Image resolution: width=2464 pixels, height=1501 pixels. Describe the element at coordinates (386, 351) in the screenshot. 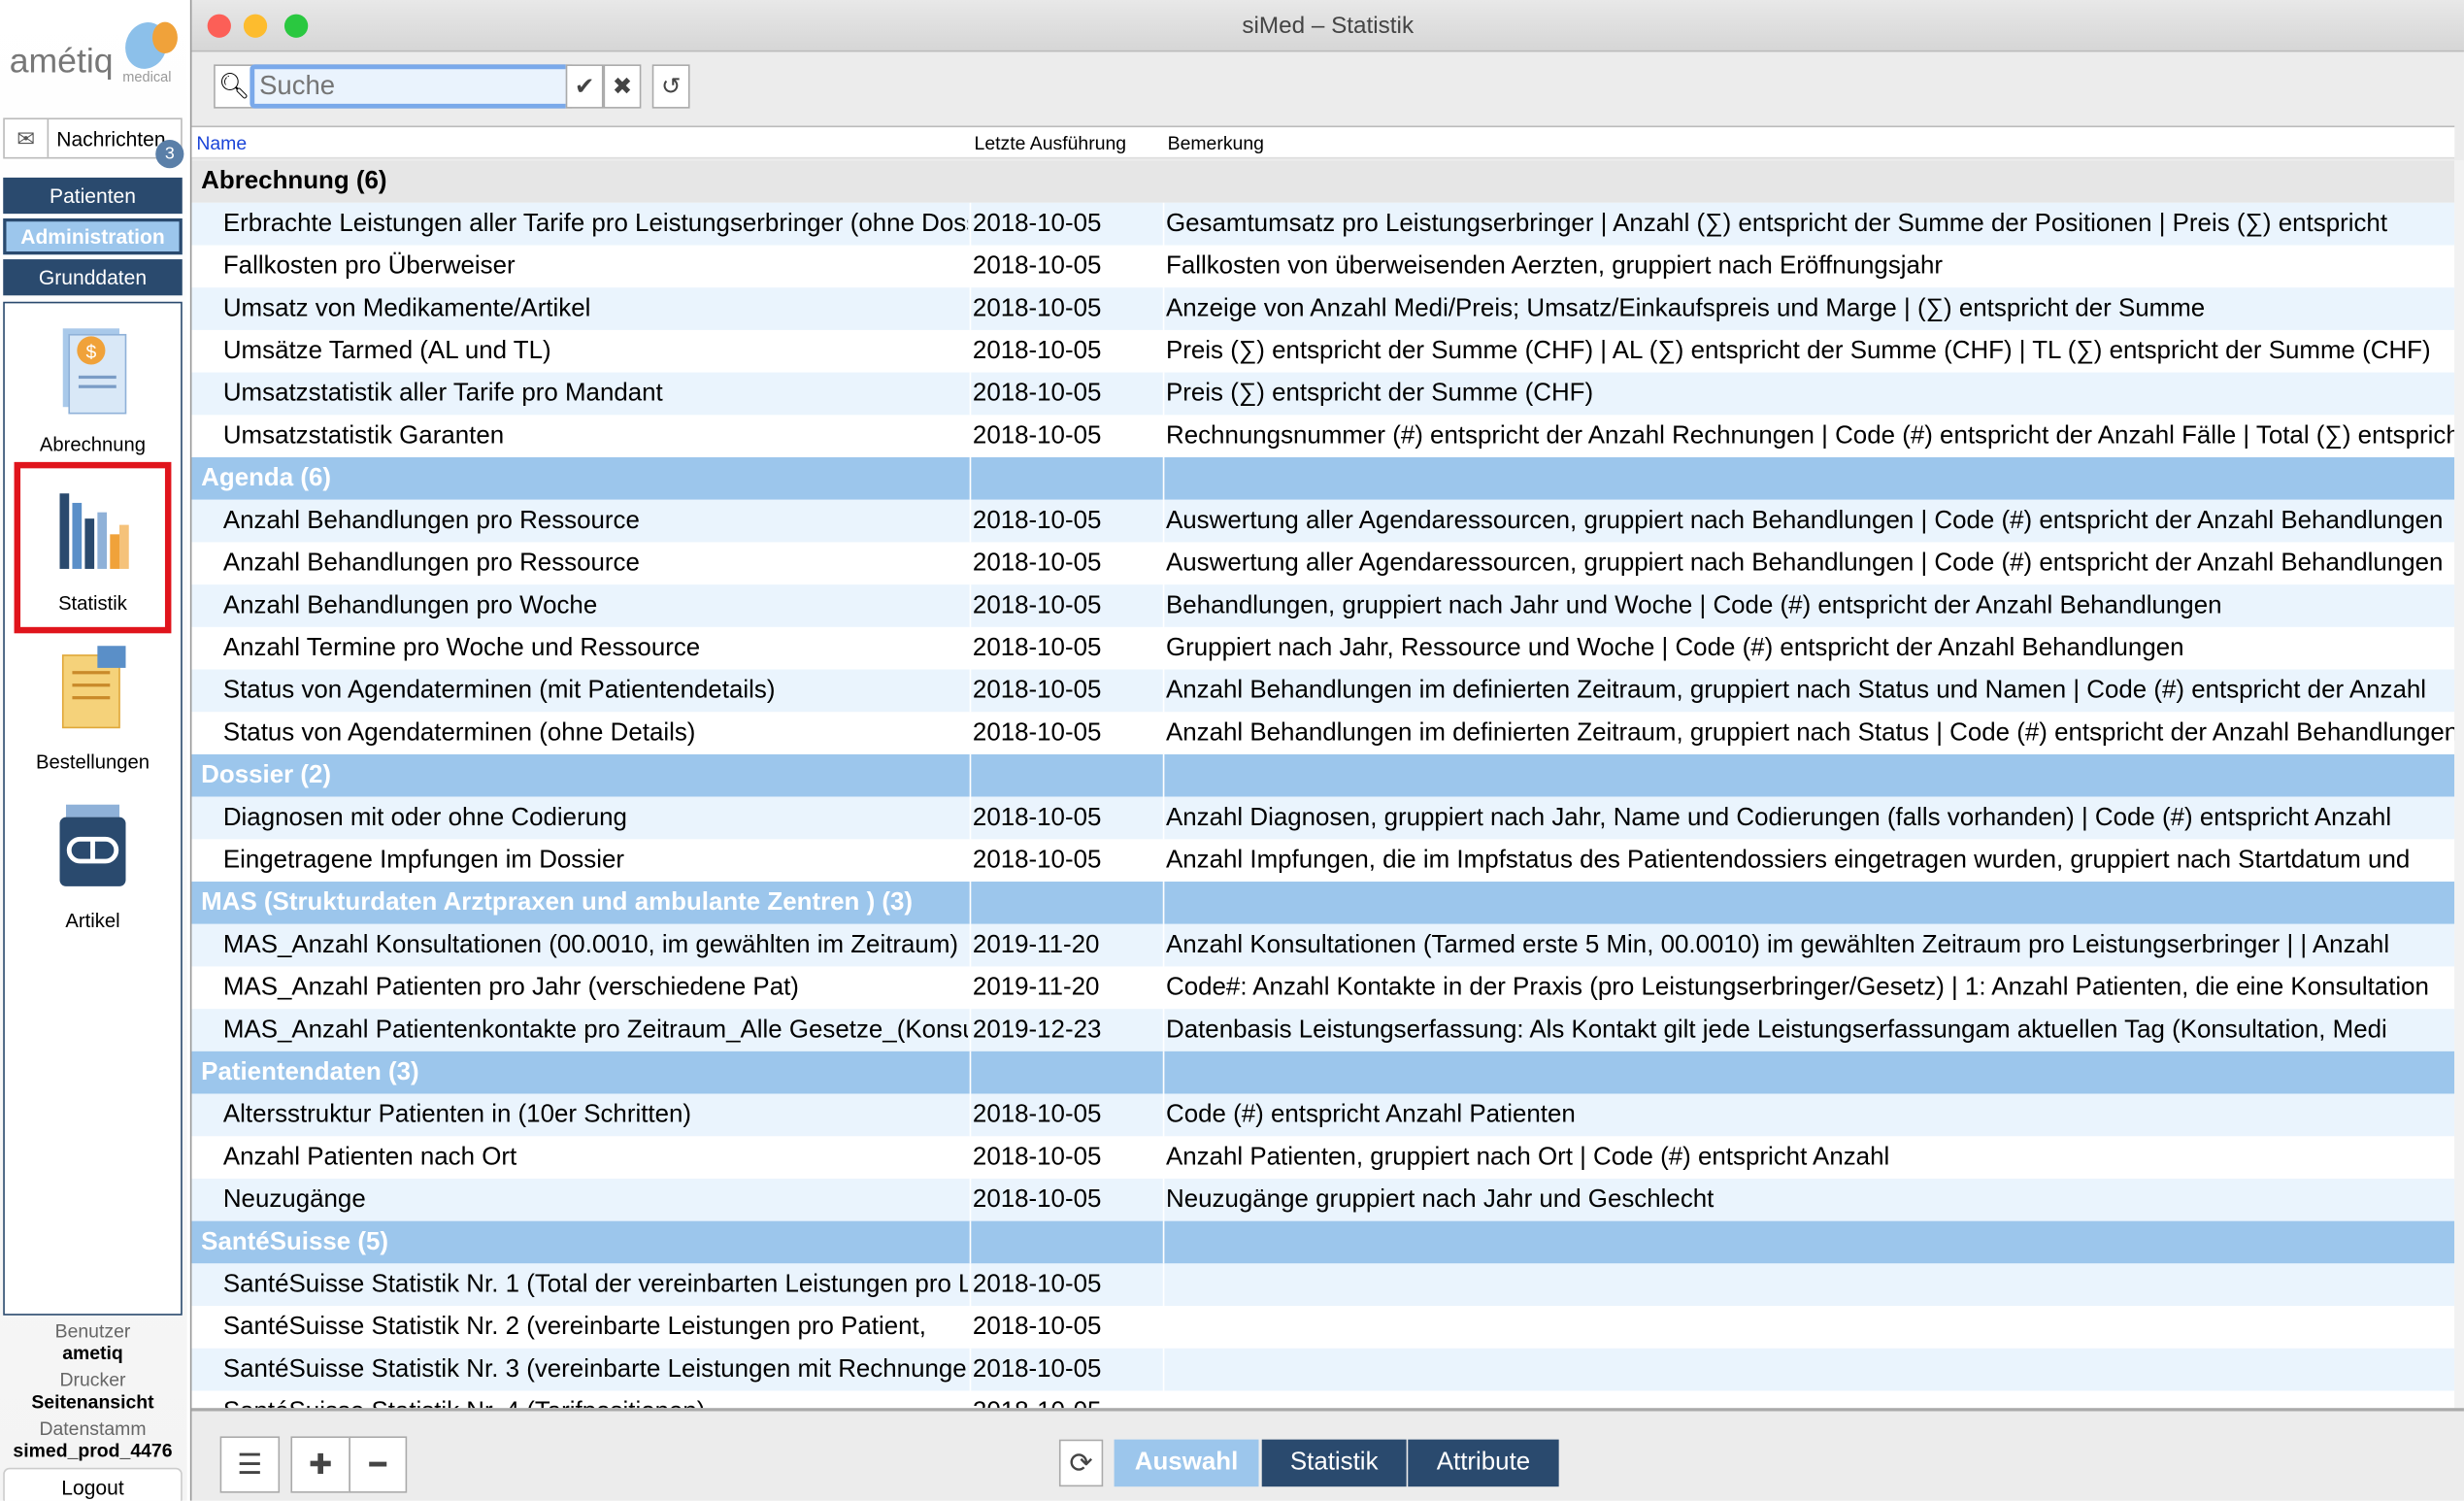

I see `statistic-name: Umsätze Tarmed (AL und TL)` at that location.